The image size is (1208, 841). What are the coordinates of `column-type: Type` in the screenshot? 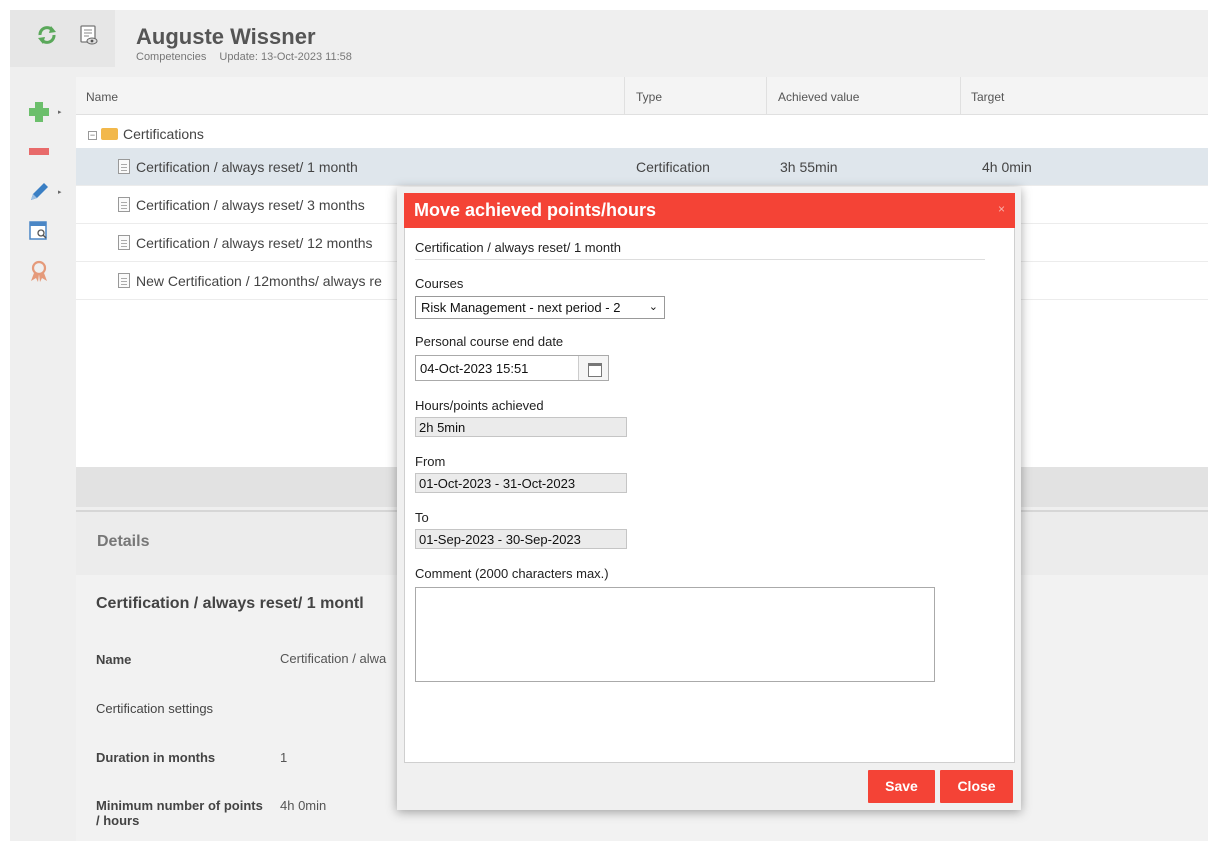 It's located at (649, 97).